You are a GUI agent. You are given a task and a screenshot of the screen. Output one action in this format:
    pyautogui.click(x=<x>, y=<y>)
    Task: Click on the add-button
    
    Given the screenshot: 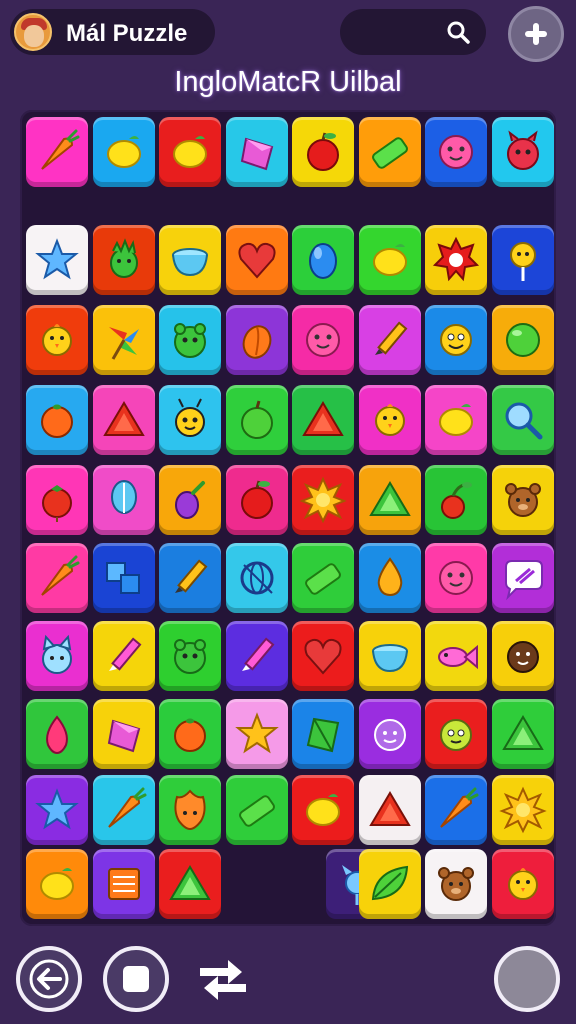 What is the action you would take?
    pyautogui.click(x=536, y=34)
    